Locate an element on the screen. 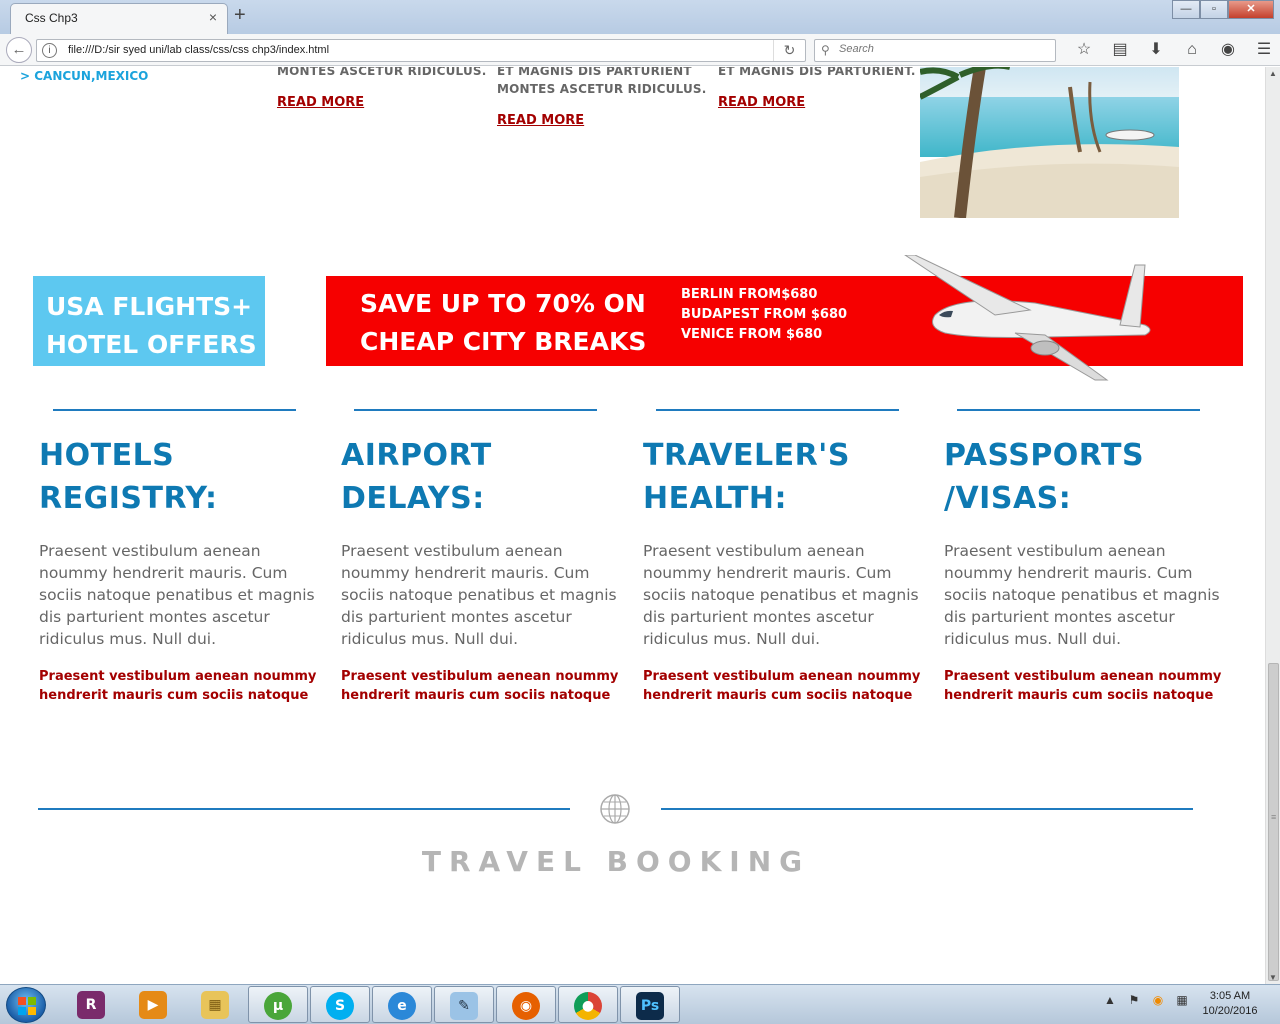 The image size is (1280, 1024). beach-image is located at coordinates (1049, 142).